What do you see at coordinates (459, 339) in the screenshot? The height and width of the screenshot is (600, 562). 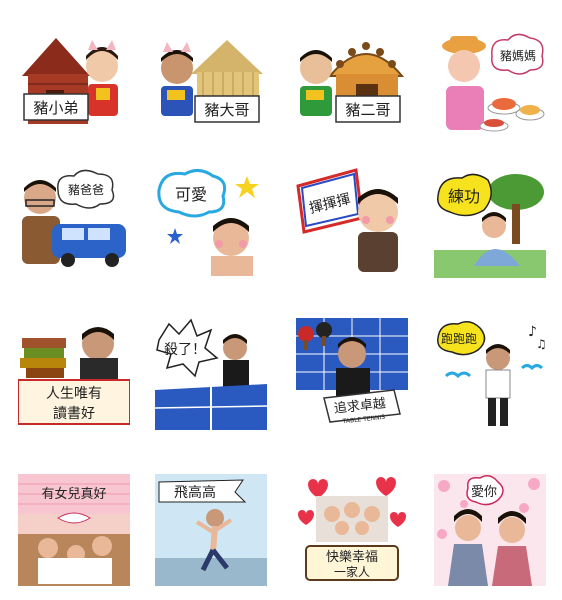 I see `sticker-caption: 跑跑跑` at bounding box center [459, 339].